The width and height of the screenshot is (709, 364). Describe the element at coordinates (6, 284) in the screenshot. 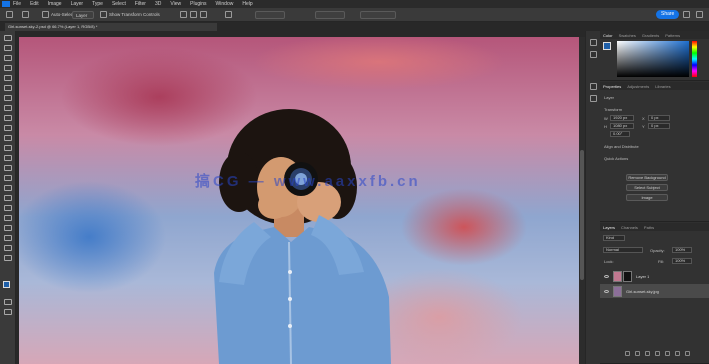

I see `foreground-color-swatch` at that location.